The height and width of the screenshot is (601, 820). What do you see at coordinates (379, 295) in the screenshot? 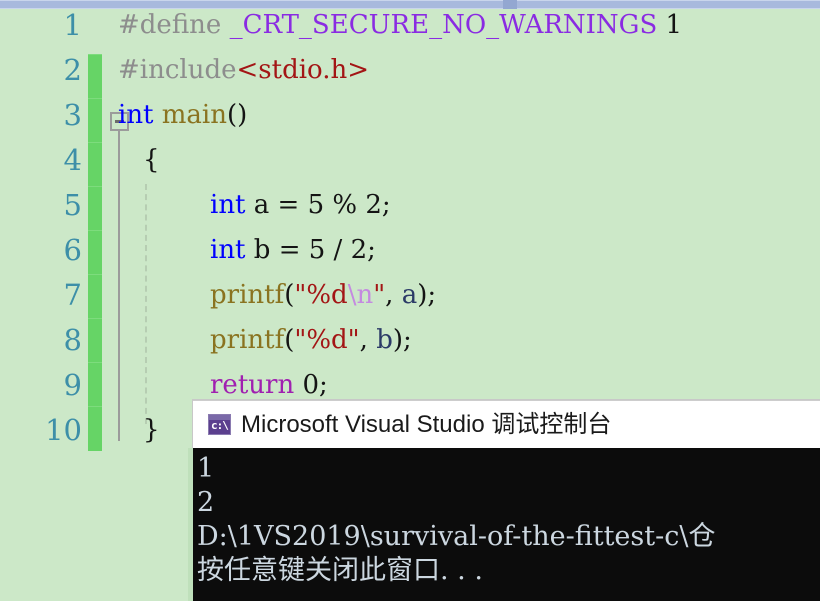
I see `code-token: "` at bounding box center [379, 295].